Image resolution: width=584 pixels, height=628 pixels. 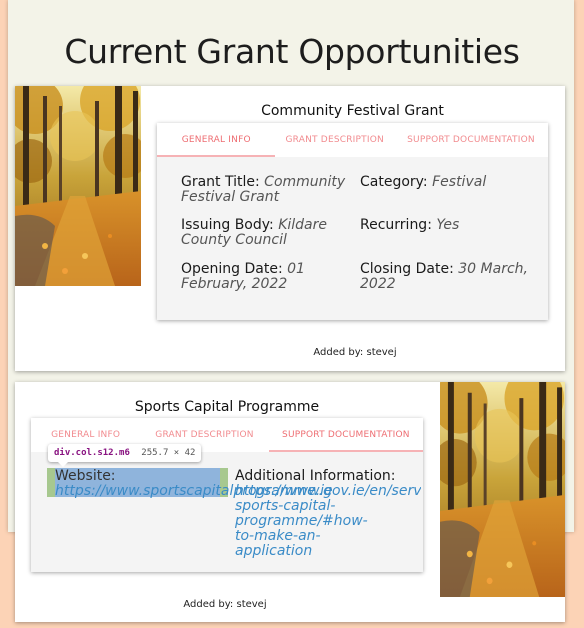 I want to click on closing-date-field: Closing Date: 30 March, 2022, so click(x=447, y=277).